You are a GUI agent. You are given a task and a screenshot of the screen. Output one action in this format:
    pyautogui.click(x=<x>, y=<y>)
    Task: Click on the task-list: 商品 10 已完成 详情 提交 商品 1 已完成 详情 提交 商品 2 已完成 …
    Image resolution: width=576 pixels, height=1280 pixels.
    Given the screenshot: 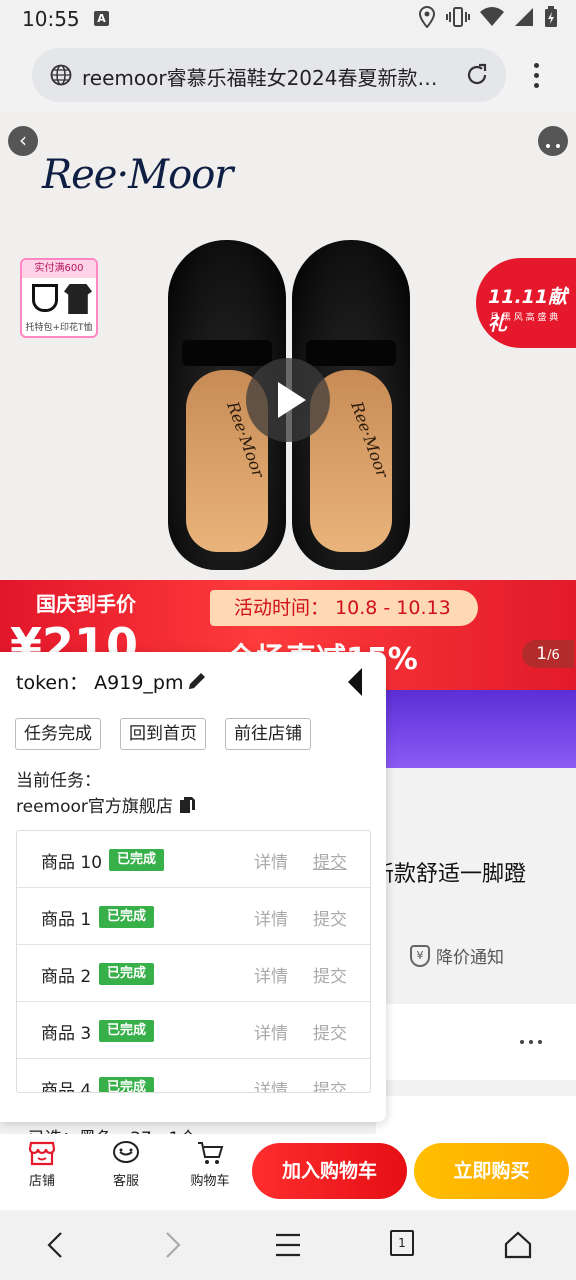 What is the action you would take?
    pyautogui.click(x=193, y=961)
    